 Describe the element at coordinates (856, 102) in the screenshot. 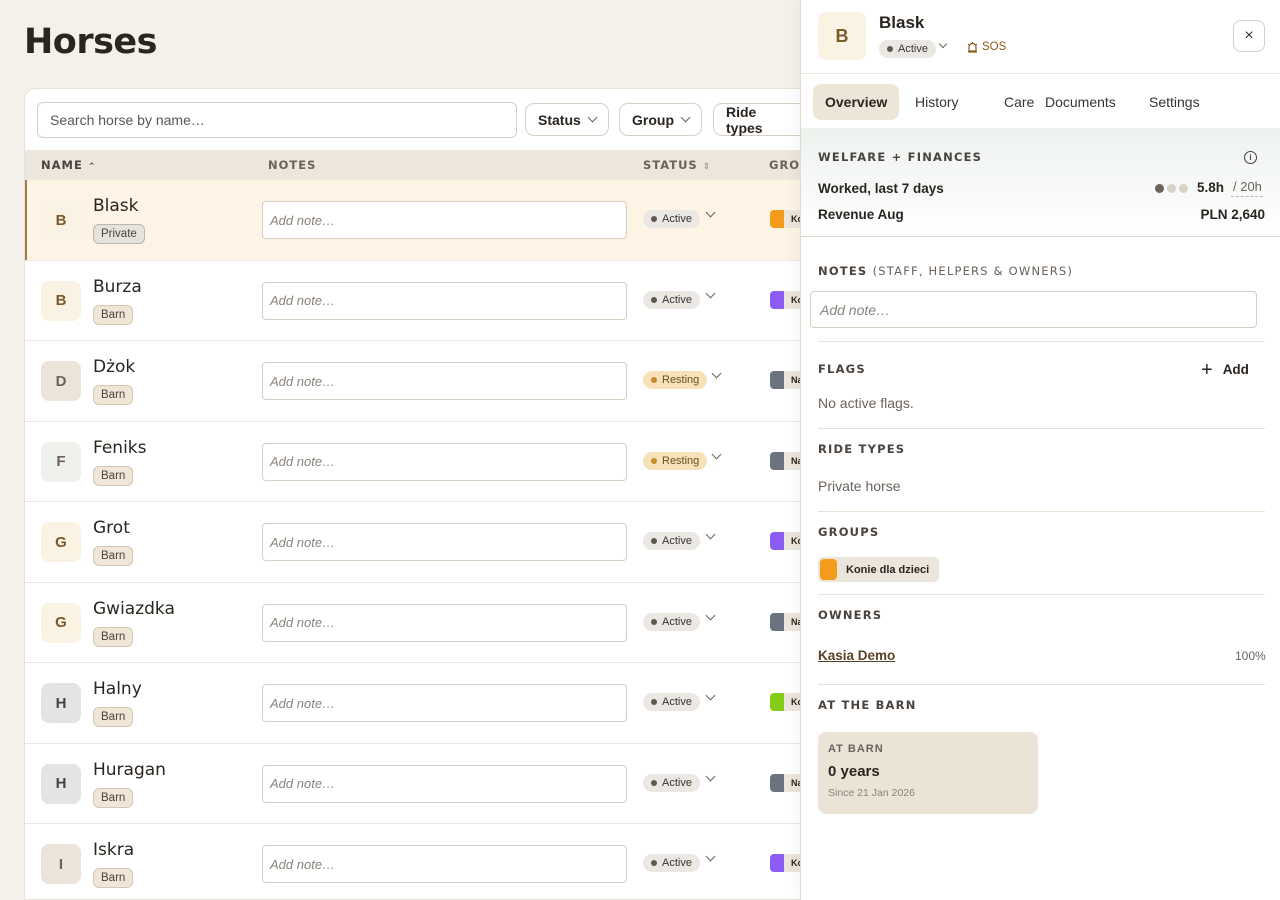

I see `tab-overview: Overview` at that location.